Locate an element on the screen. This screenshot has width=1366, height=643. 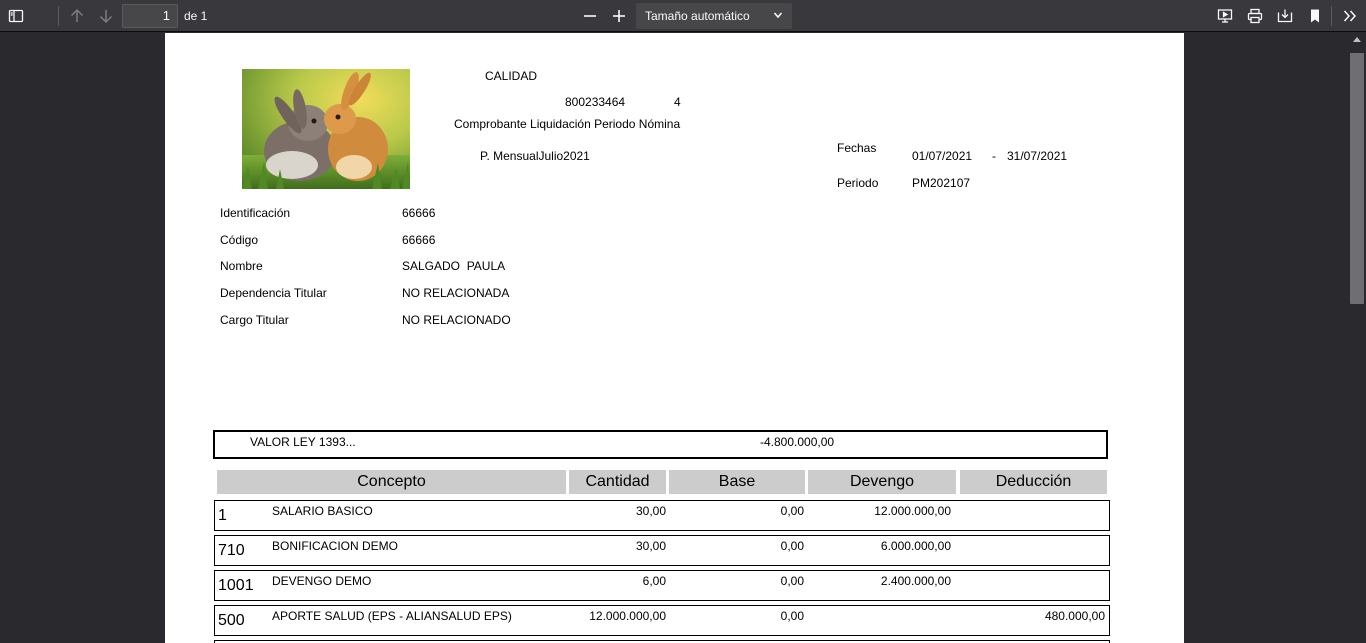
fecha-inicio: 01/07/2021 is located at coordinates (942, 156).